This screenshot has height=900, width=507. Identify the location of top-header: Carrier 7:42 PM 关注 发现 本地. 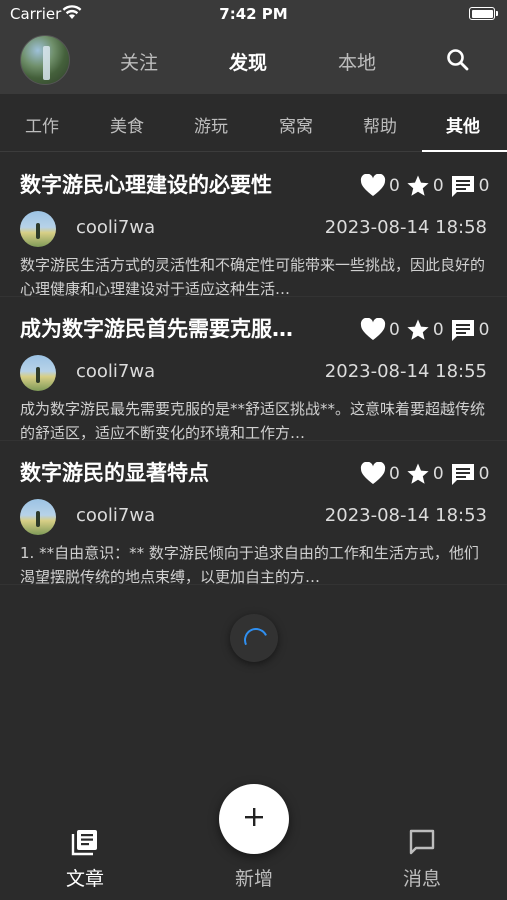
(253, 47).